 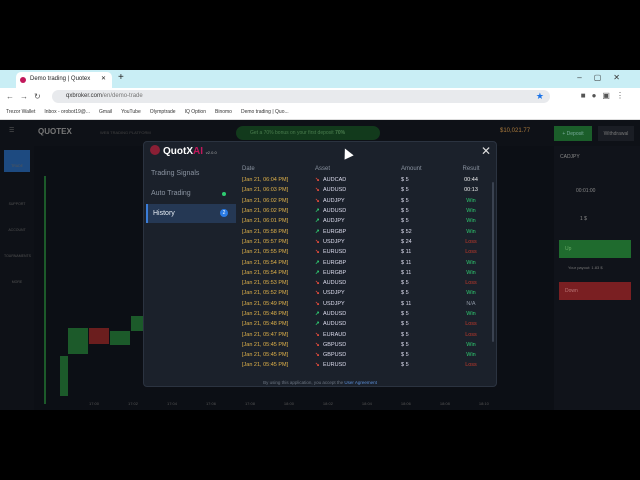 I want to click on sidebar-item-more: MORE, so click(x=17, y=282).